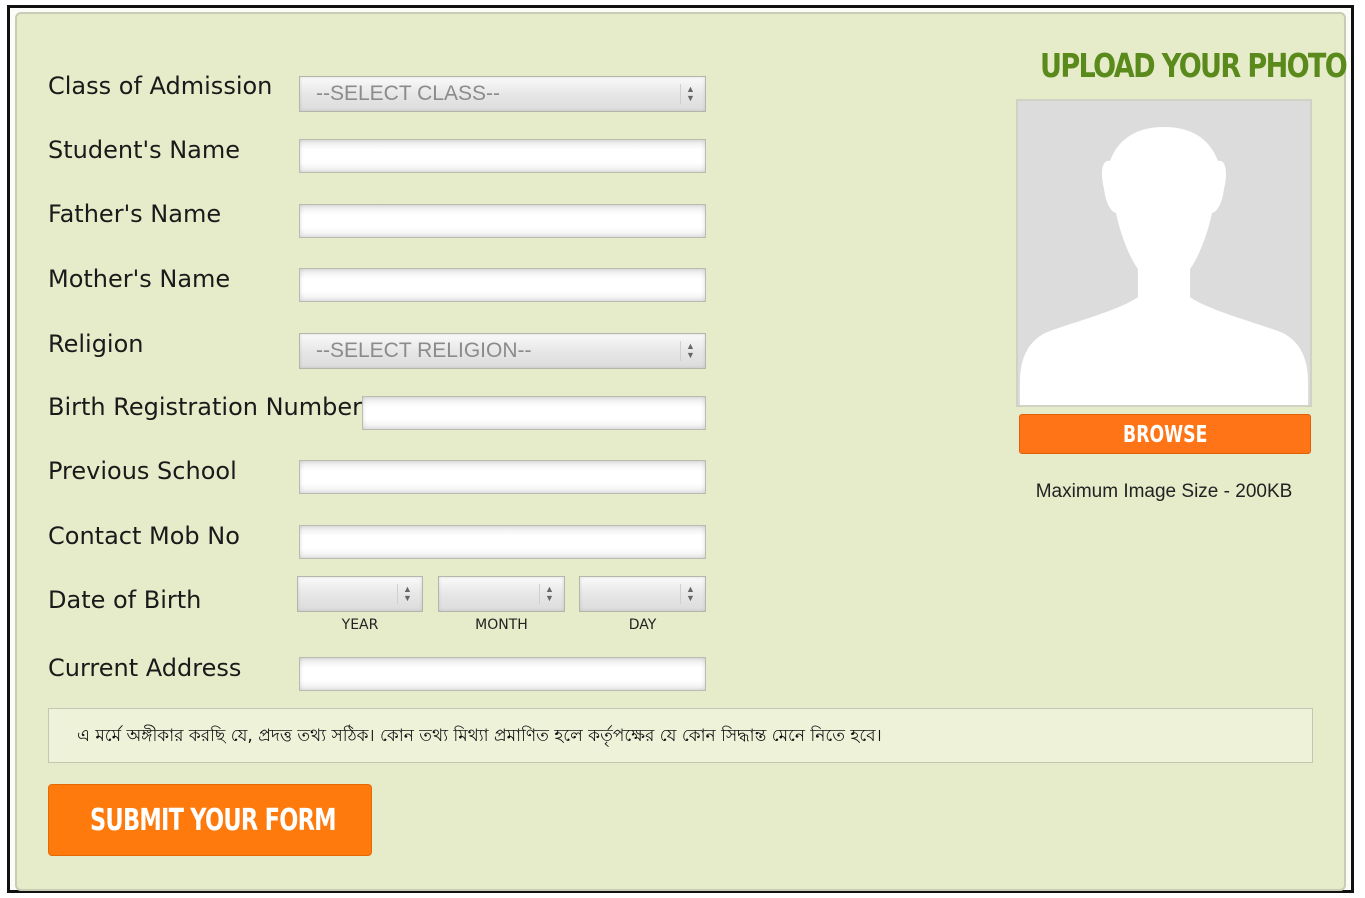  I want to click on person-silhouette-icon, so click(1164, 253).